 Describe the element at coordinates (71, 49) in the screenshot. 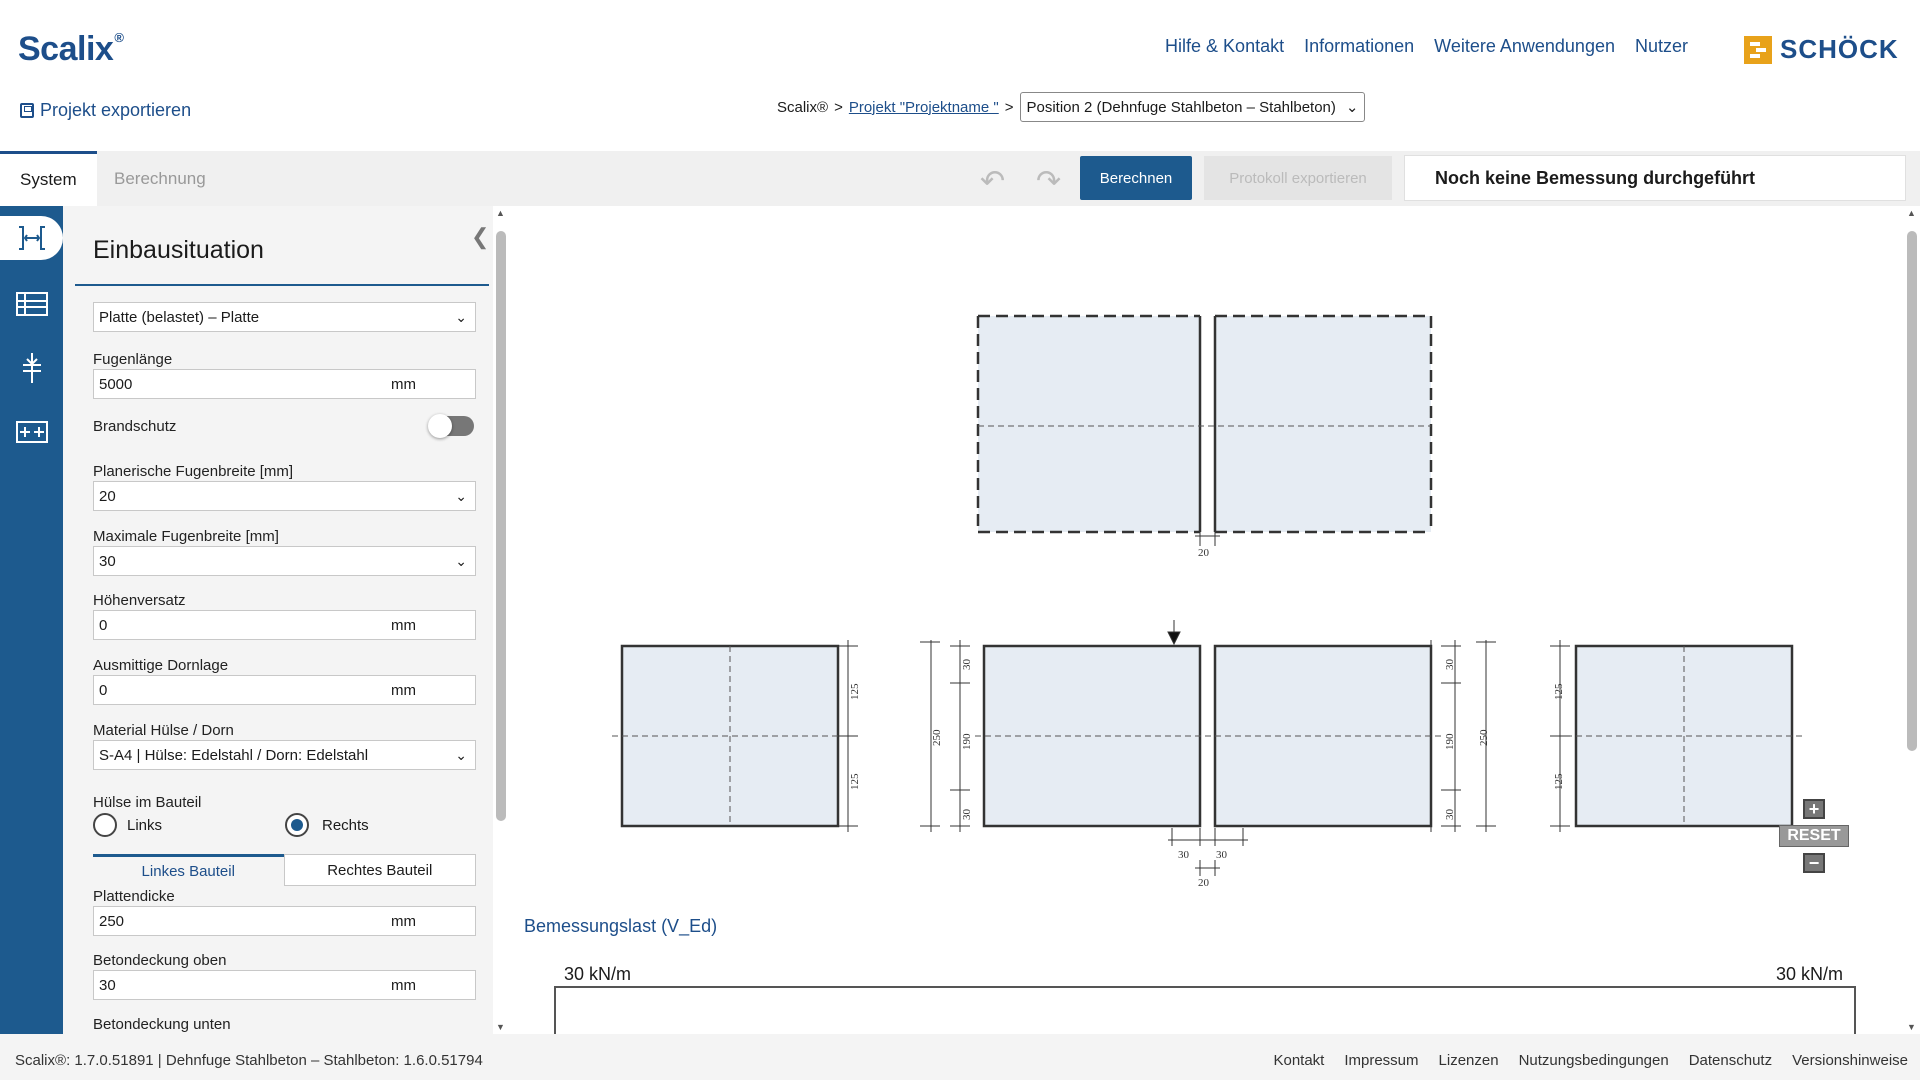

I see `scalix-logo: Scalix®` at that location.